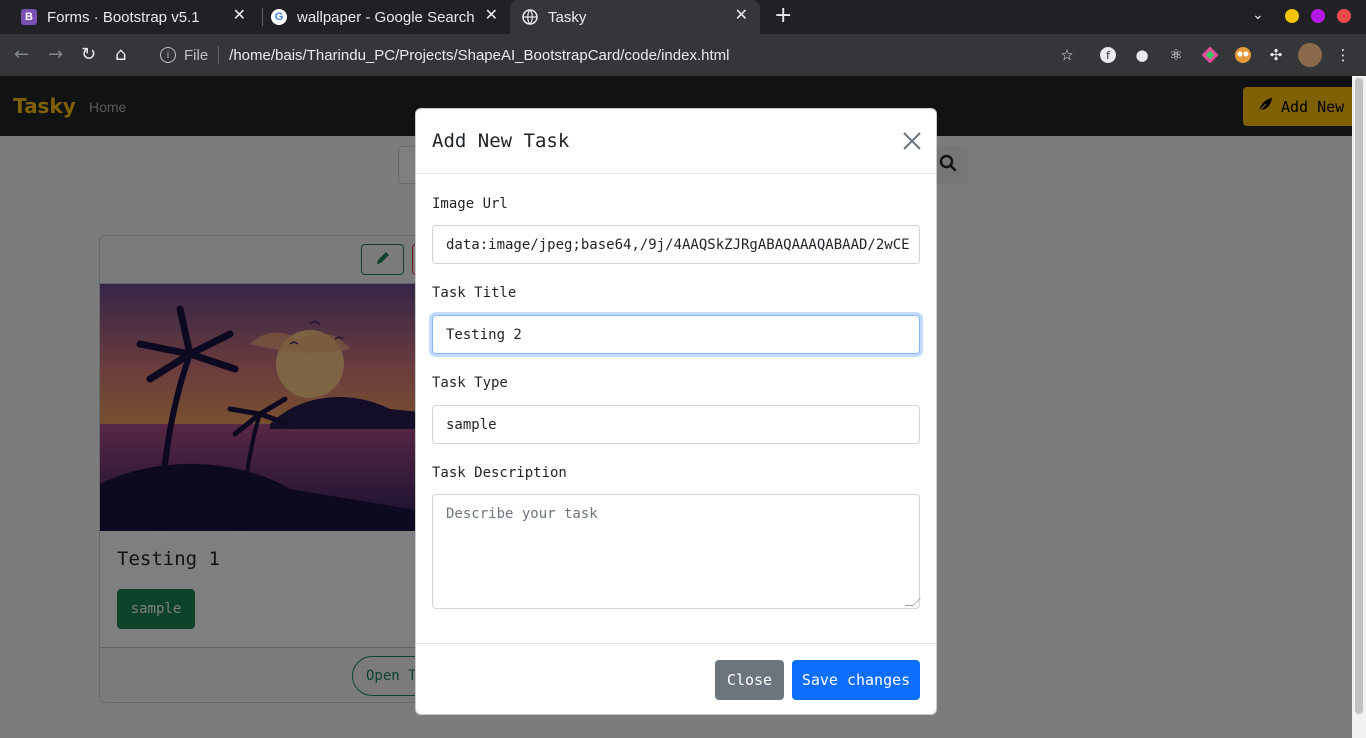  What do you see at coordinates (567, 17) in the screenshot?
I see `tab-title: Tasky` at bounding box center [567, 17].